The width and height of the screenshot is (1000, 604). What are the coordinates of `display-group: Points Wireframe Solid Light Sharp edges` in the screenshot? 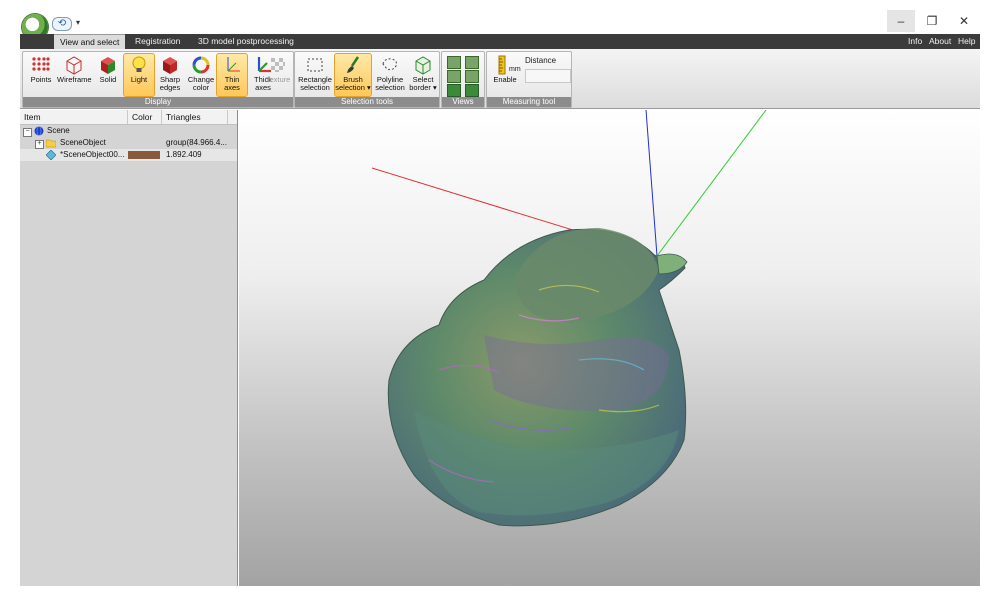 It's located at (158, 79).